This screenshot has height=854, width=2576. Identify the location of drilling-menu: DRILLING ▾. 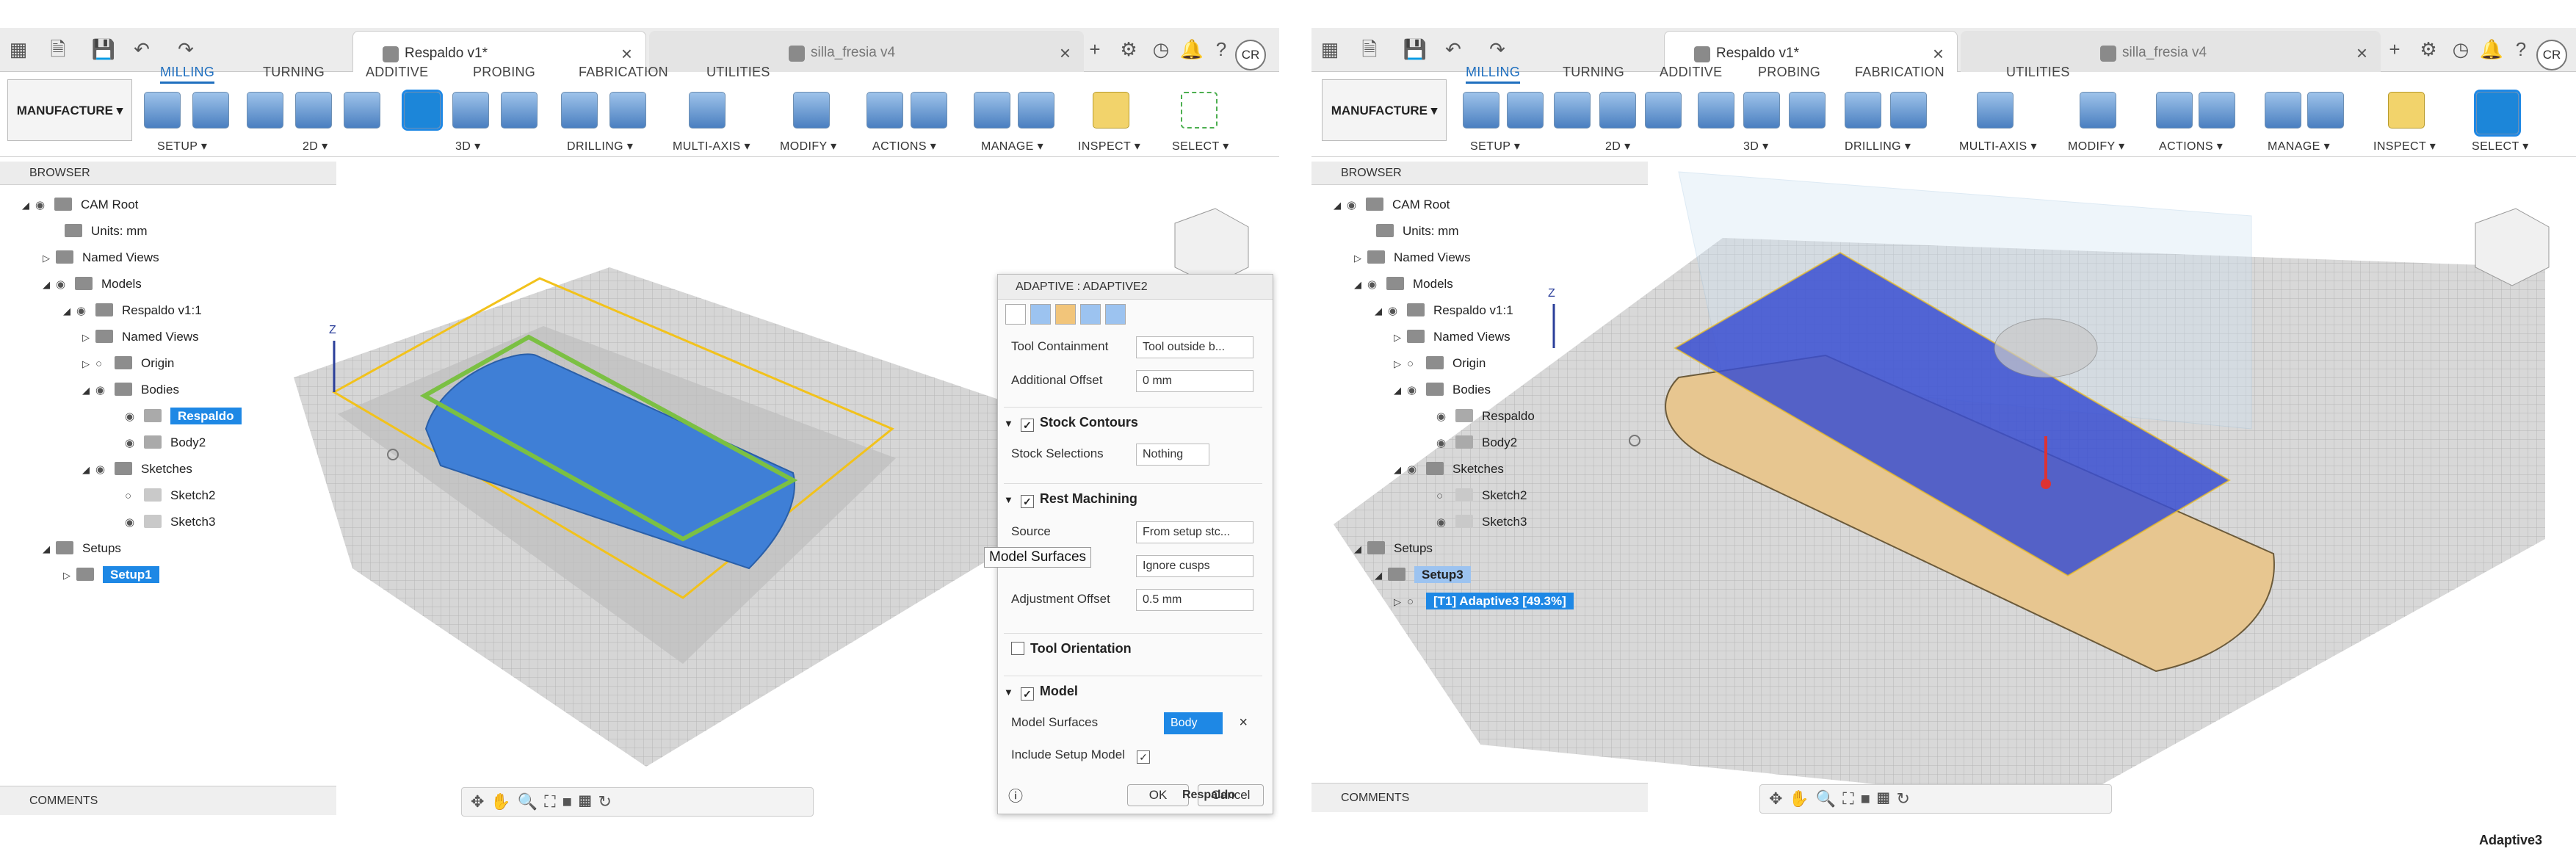
(600, 146).